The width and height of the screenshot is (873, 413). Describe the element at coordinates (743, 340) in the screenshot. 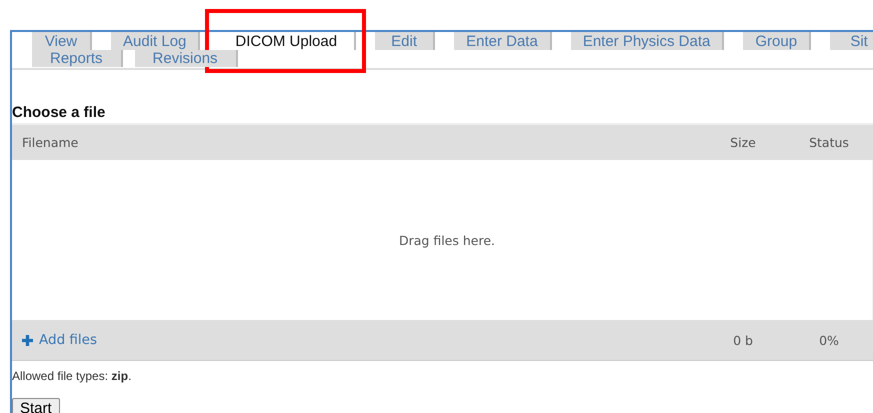

I see `total-size: 0 b` at that location.